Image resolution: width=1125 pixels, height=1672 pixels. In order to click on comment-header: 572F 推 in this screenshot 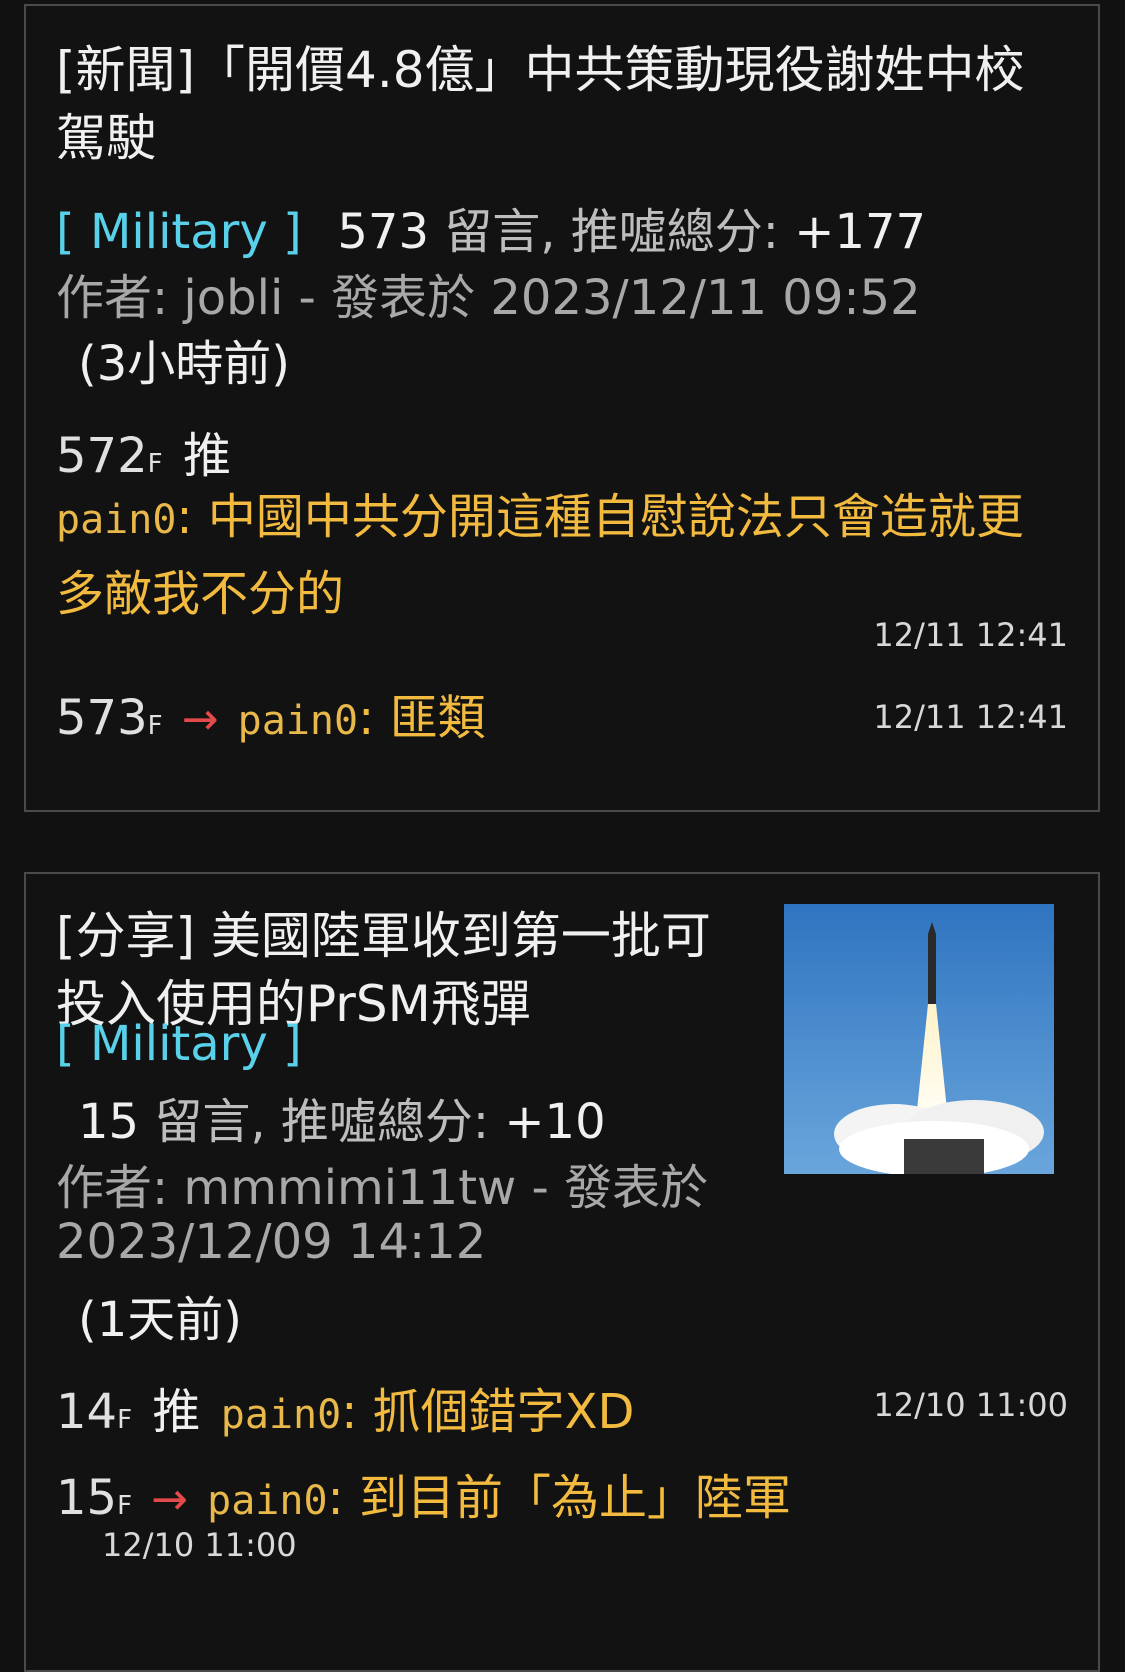, I will do `click(143, 451)`.